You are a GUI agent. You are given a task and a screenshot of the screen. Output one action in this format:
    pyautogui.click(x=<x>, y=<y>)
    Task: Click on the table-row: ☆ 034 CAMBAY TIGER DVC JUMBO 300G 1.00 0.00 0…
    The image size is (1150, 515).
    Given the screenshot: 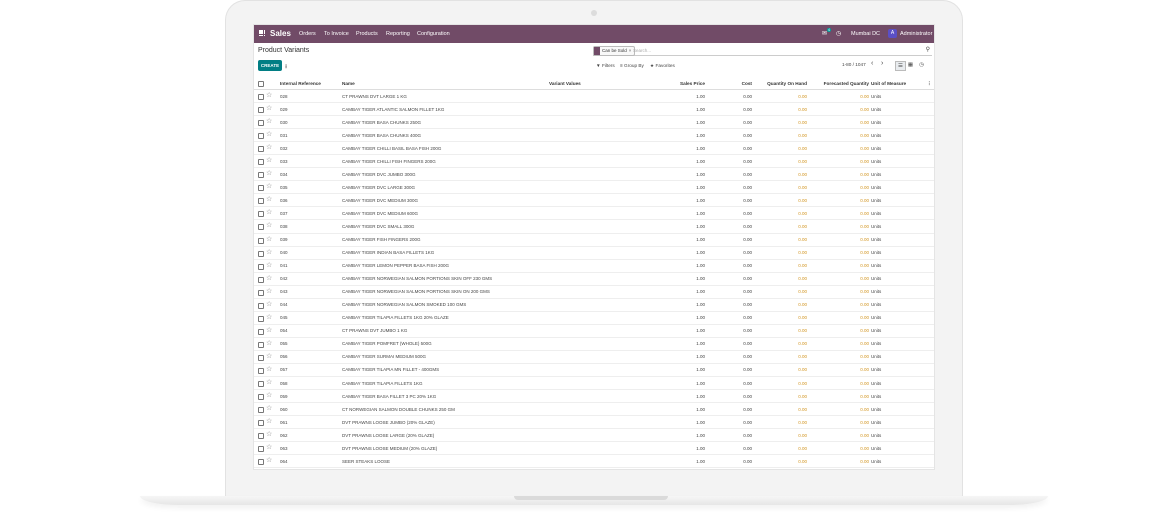 What is the action you would take?
    pyautogui.click(x=594, y=175)
    